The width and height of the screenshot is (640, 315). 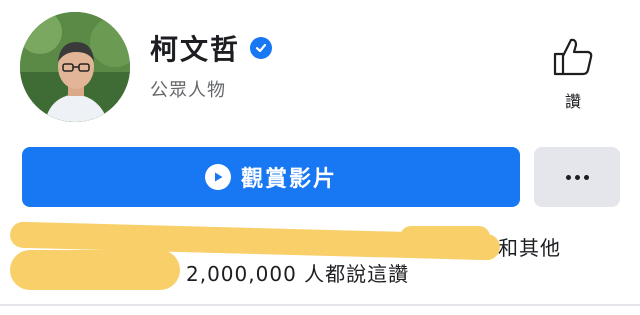 I want to click on more-dots-icon, so click(x=577, y=177).